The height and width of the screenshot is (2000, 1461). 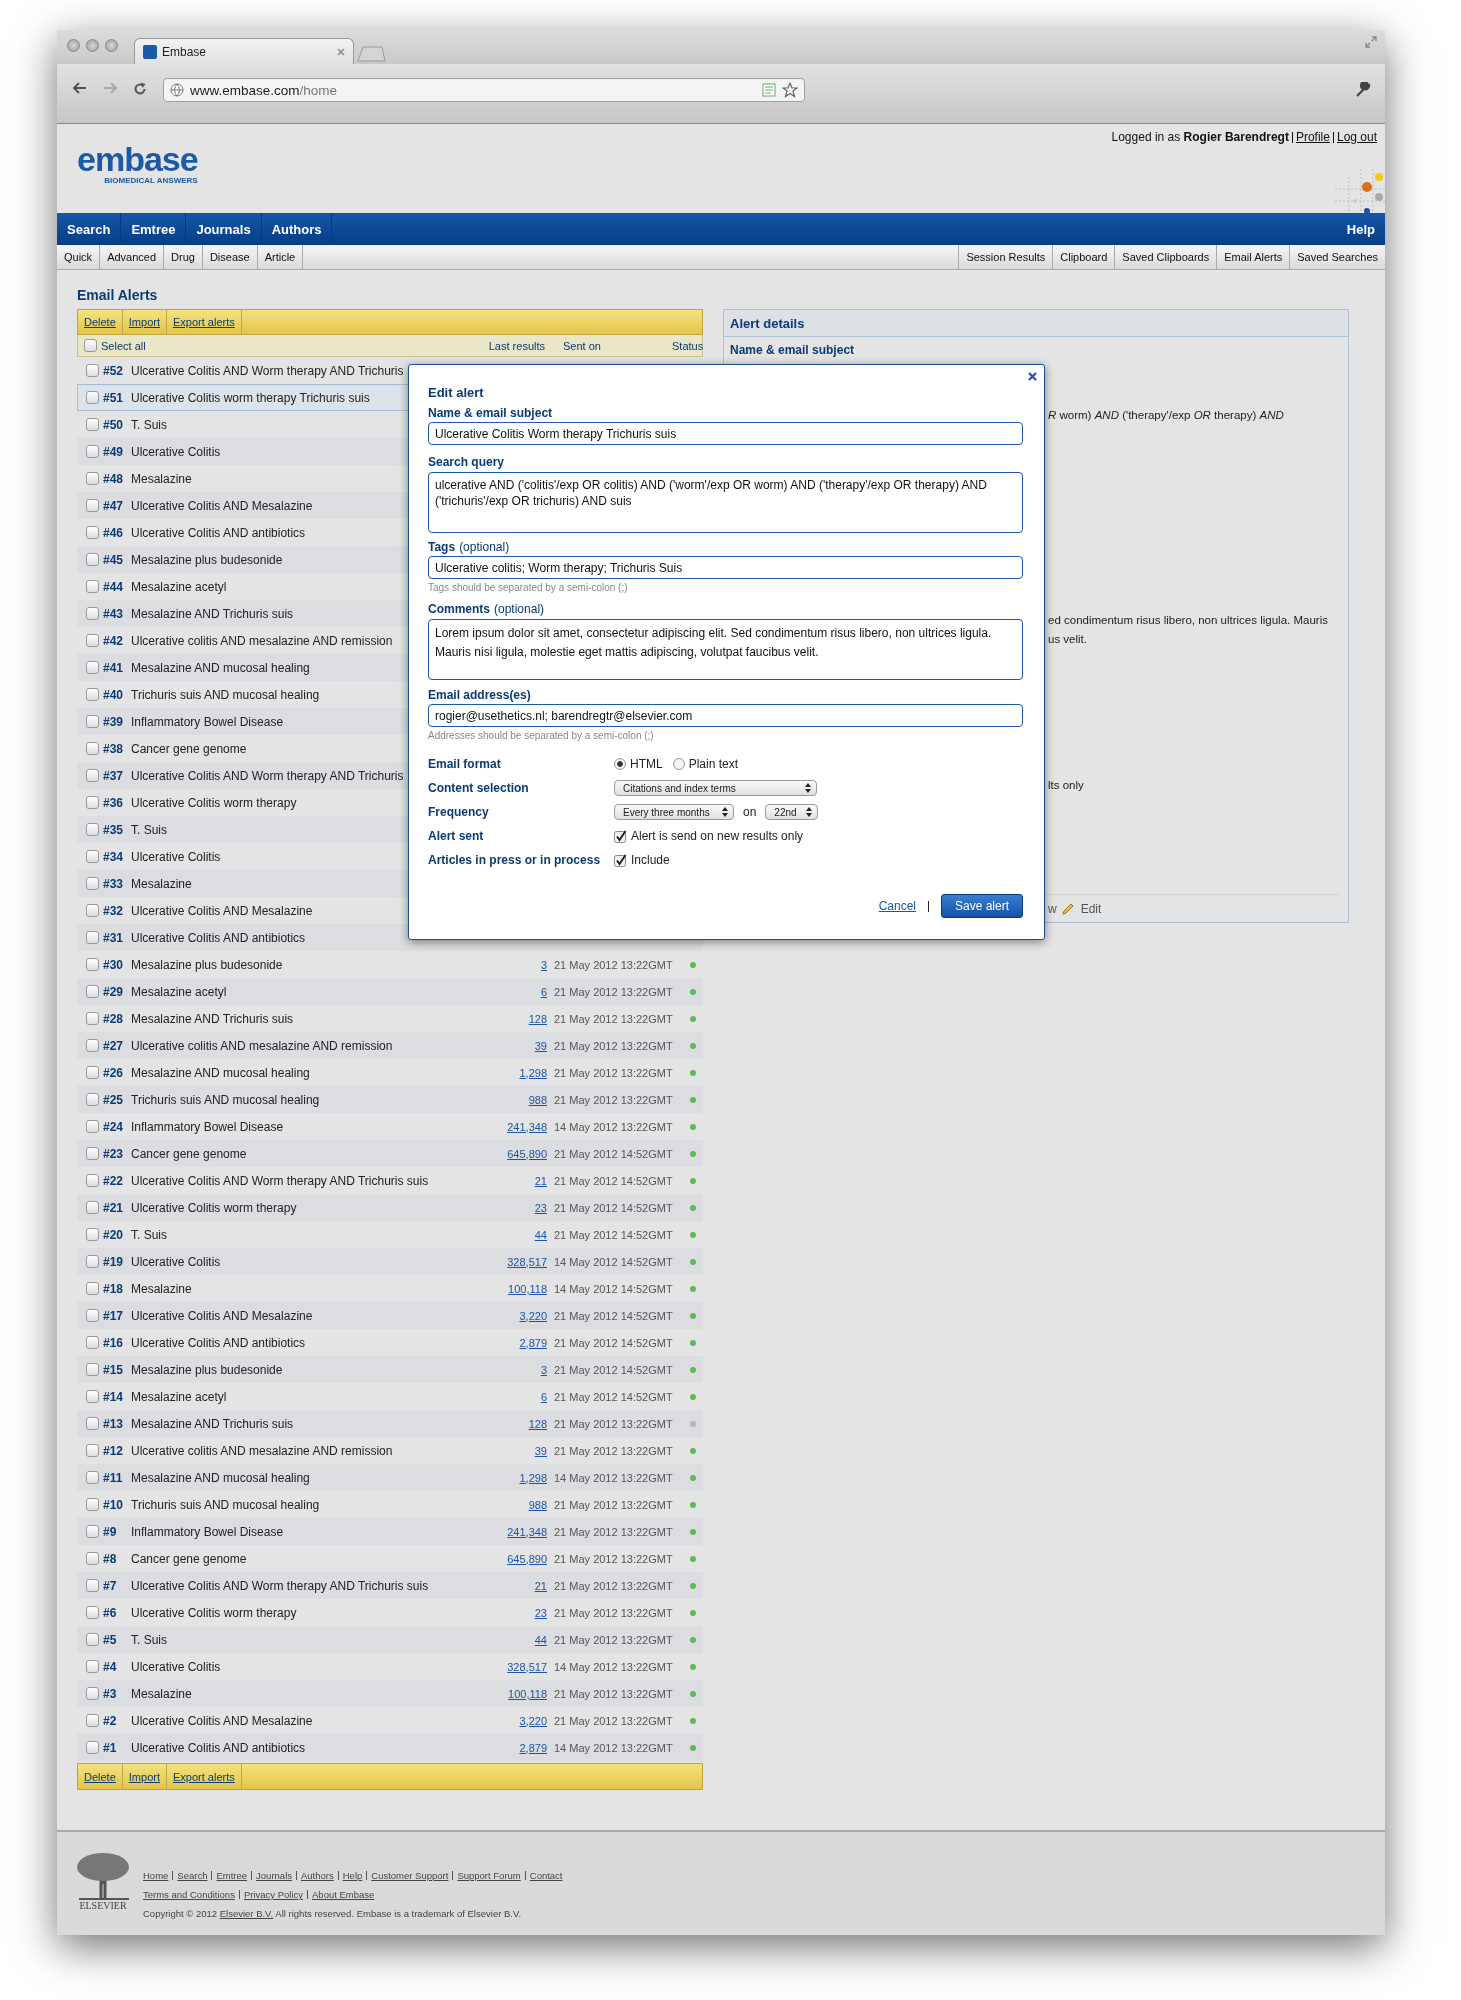 What do you see at coordinates (204, 1776) in the screenshot?
I see `toolbar-link: Export alerts` at bounding box center [204, 1776].